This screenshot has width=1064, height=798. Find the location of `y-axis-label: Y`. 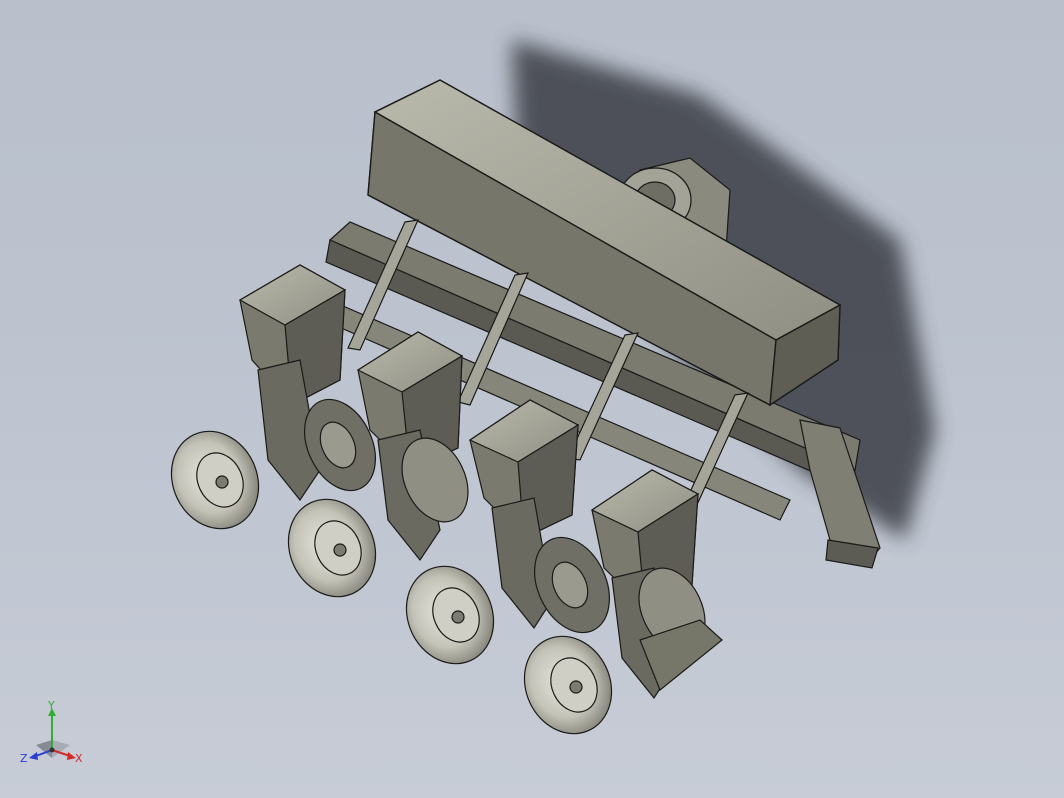

y-axis-label: Y is located at coordinates (51, 706).